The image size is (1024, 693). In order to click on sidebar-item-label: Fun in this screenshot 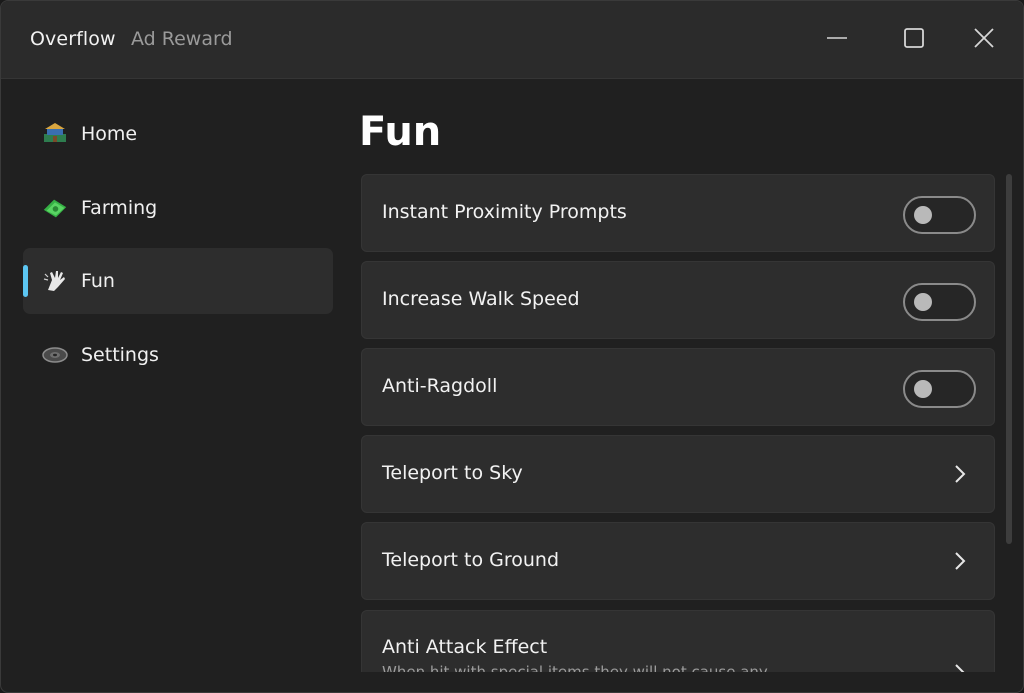, I will do `click(98, 281)`.